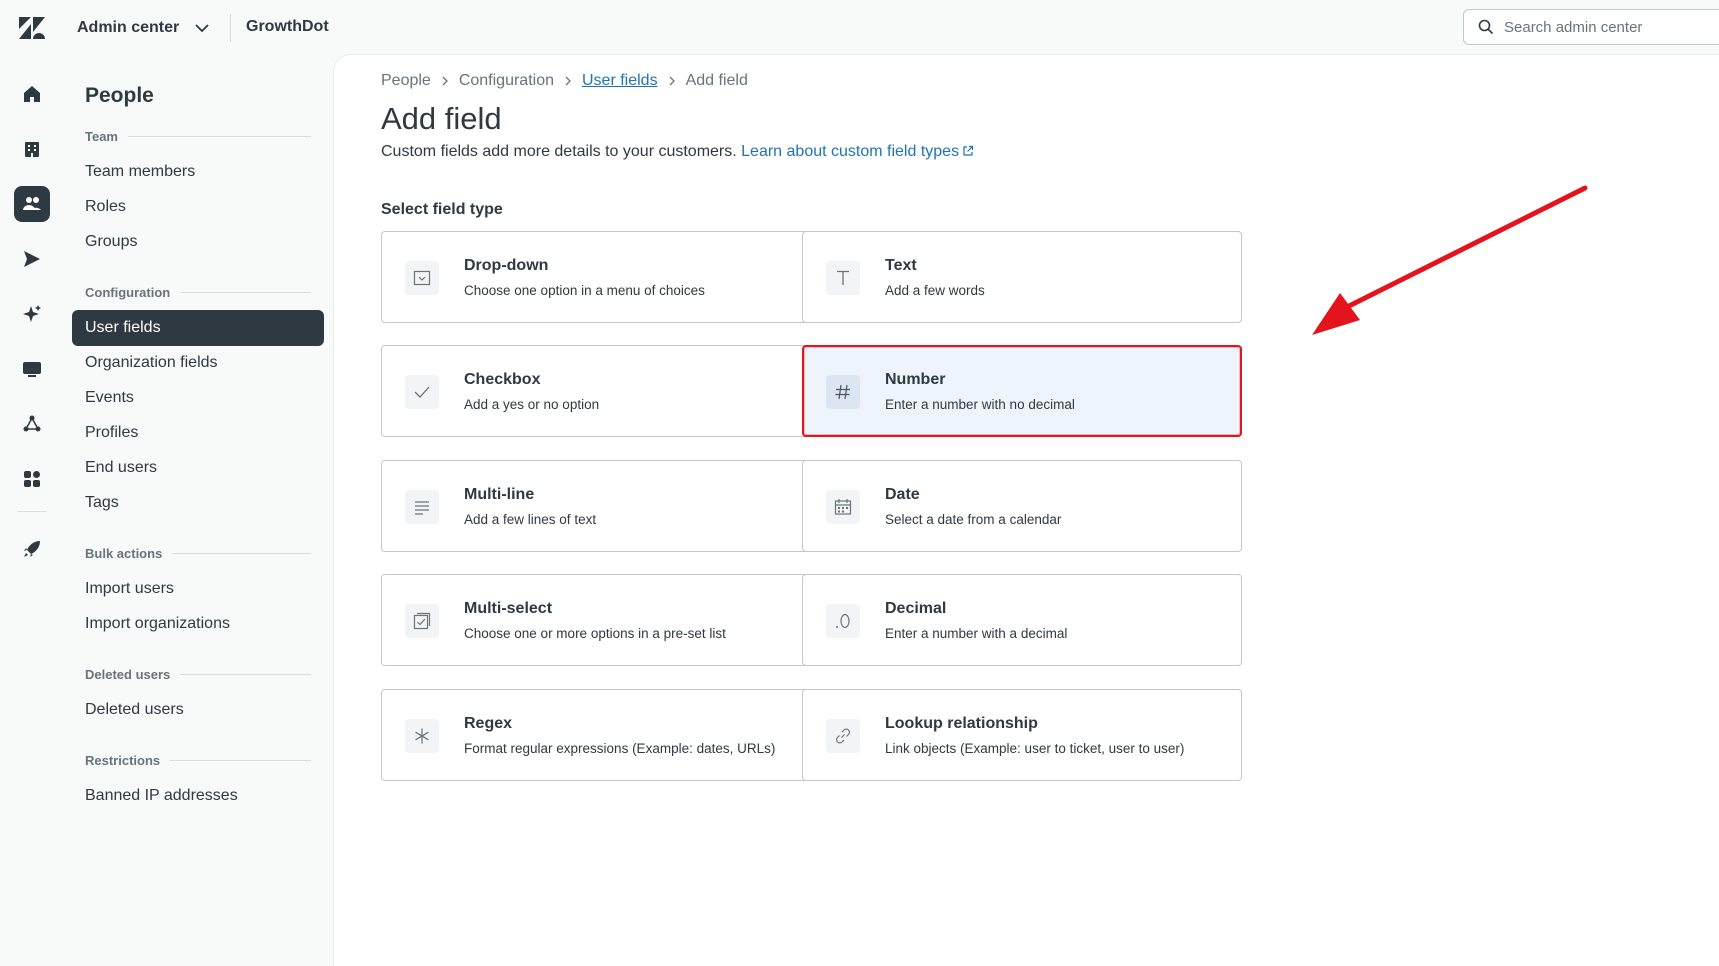  What do you see at coordinates (198, 503) in the screenshot?
I see `nav-item-tags: Tags` at bounding box center [198, 503].